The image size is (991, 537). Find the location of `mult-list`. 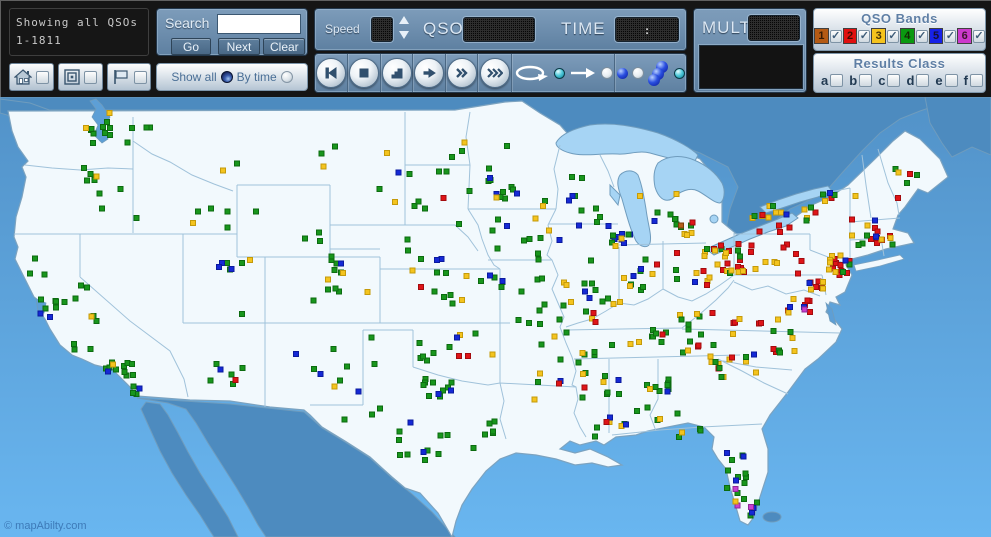

mult-list is located at coordinates (751, 67).